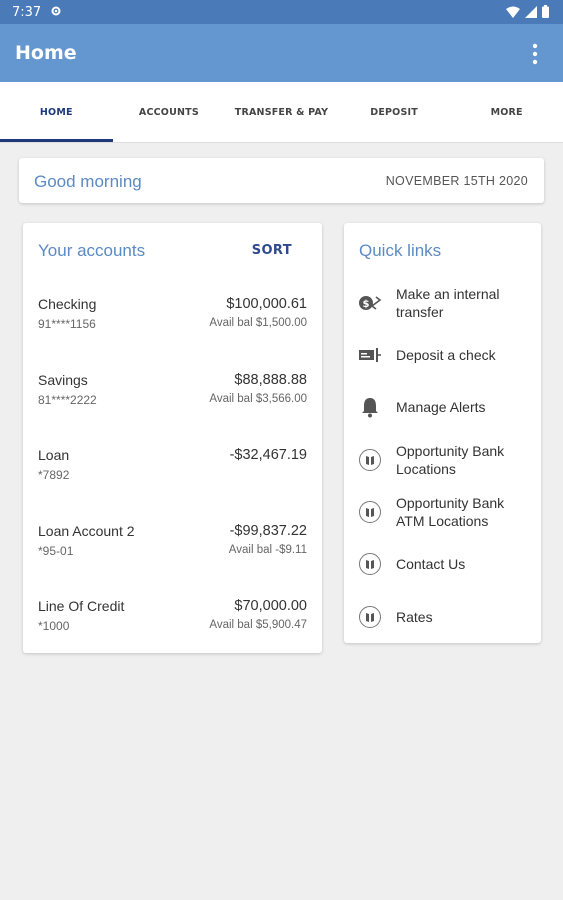  Describe the element at coordinates (268, 531) in the screenshot. I see `account-balance: -$99,837.22` at that location.